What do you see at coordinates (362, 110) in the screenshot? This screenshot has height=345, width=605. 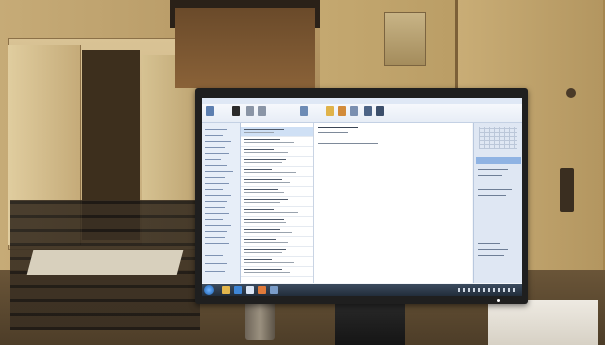 I see `ribbon-toolbar` at bounding box center [362, 110].